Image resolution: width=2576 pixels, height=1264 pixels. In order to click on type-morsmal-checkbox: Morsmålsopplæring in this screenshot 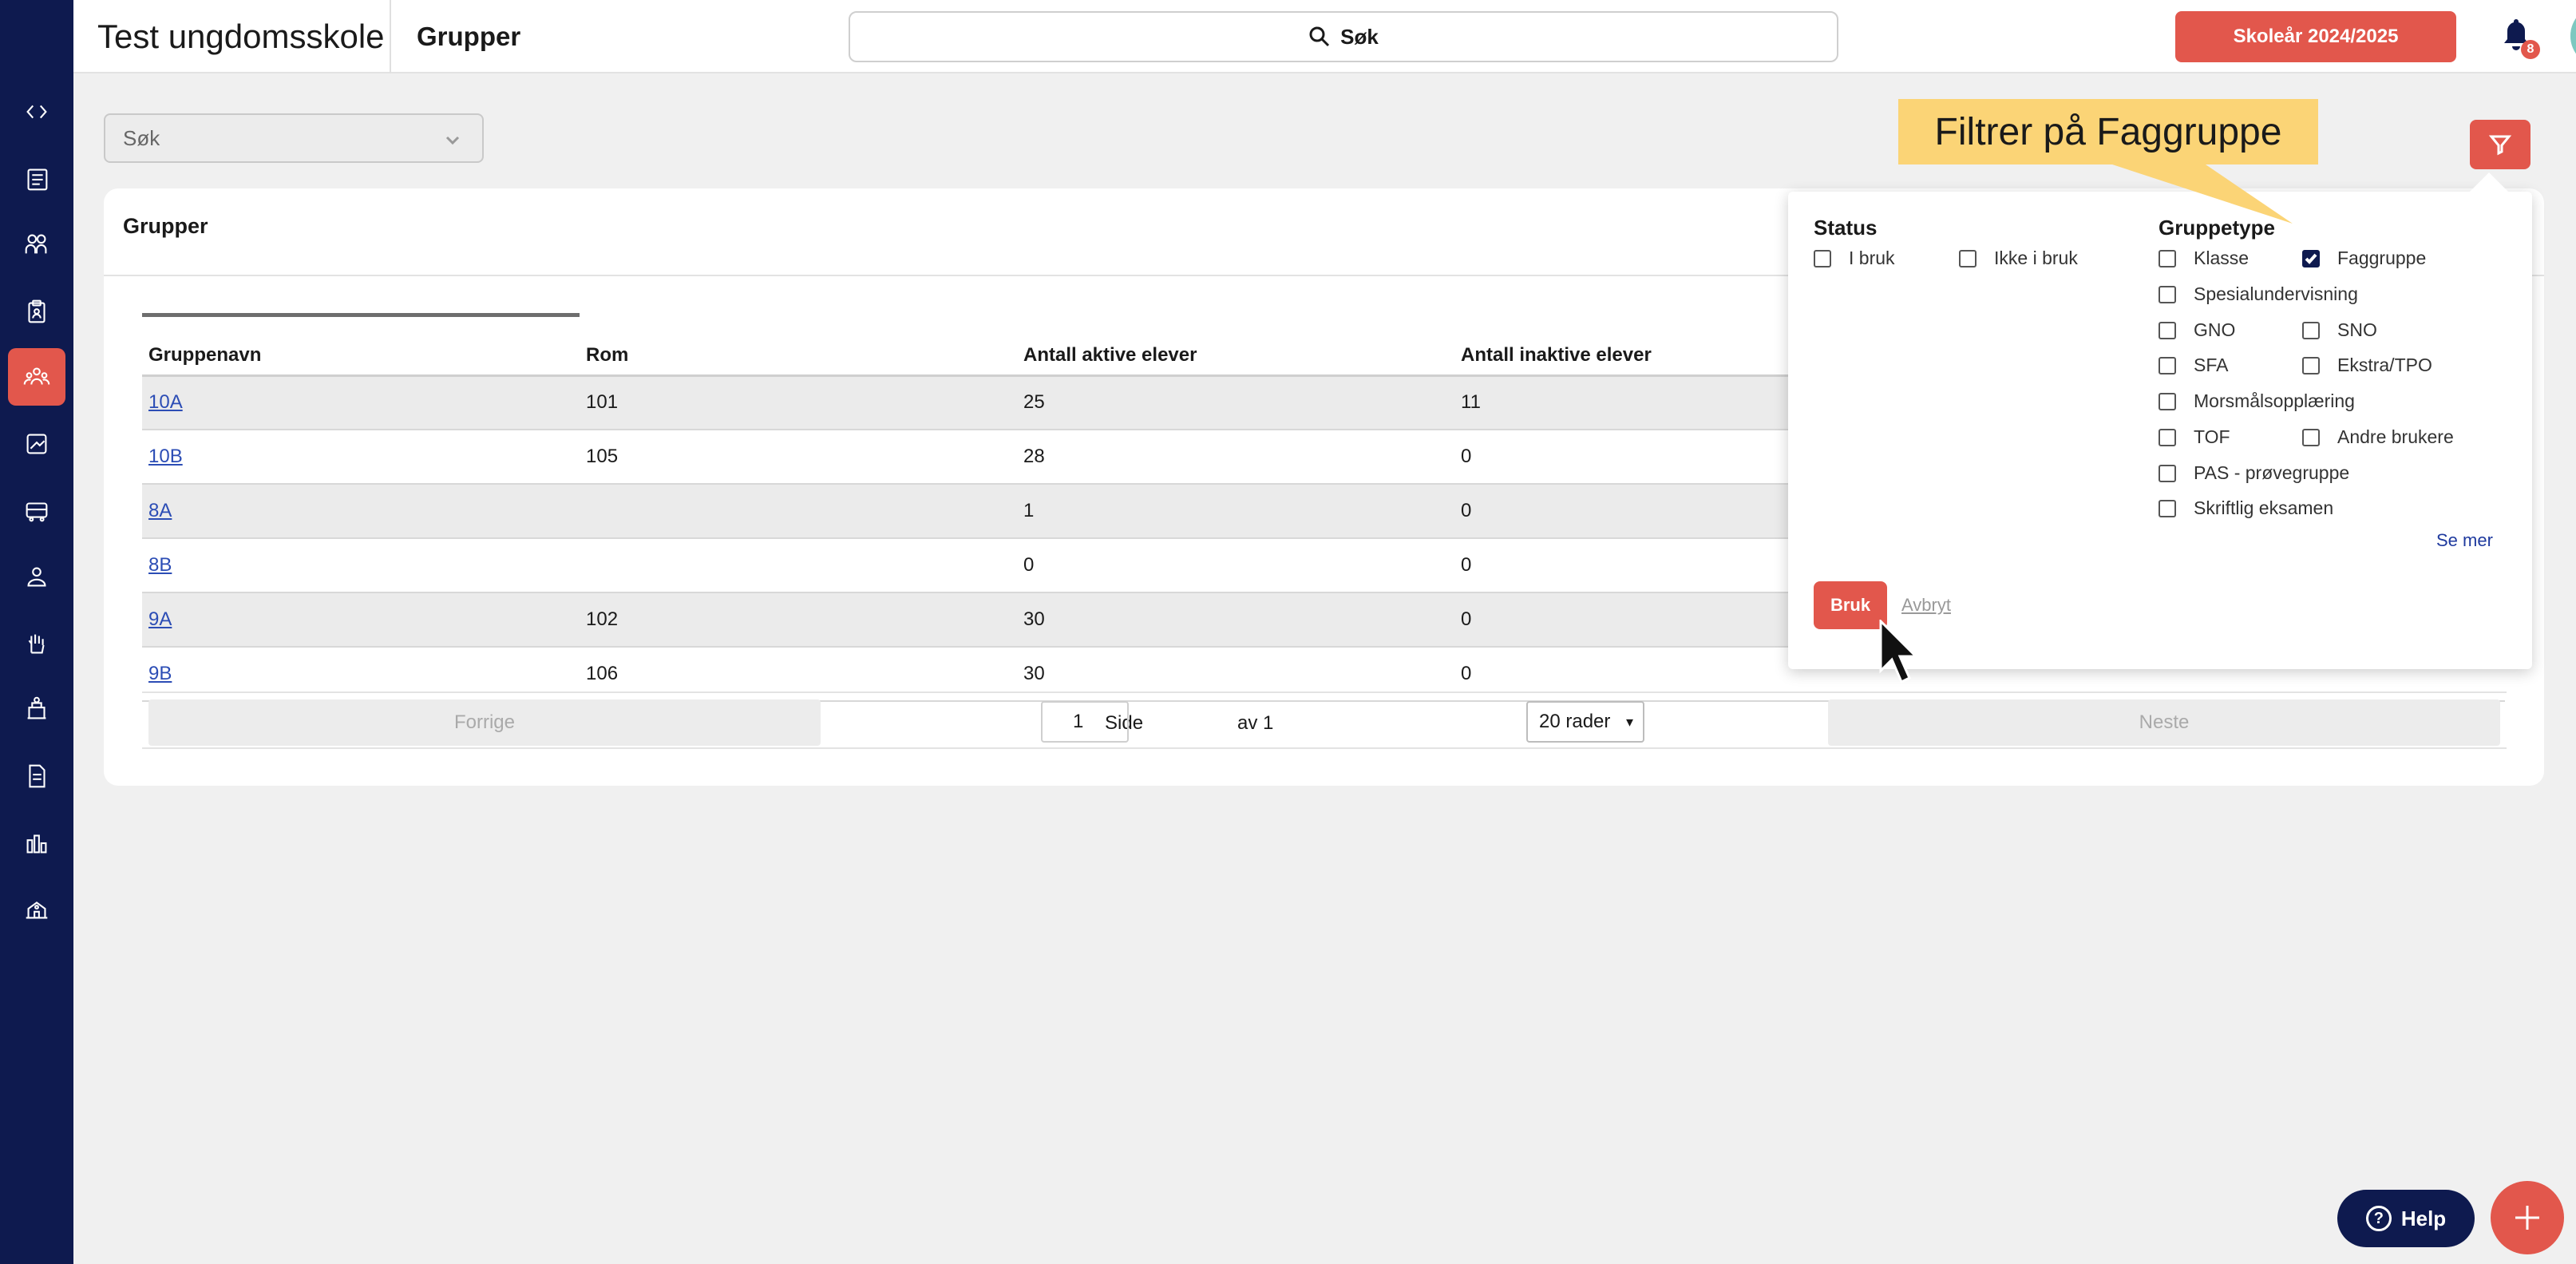, I will do `click(2257, 401)`.